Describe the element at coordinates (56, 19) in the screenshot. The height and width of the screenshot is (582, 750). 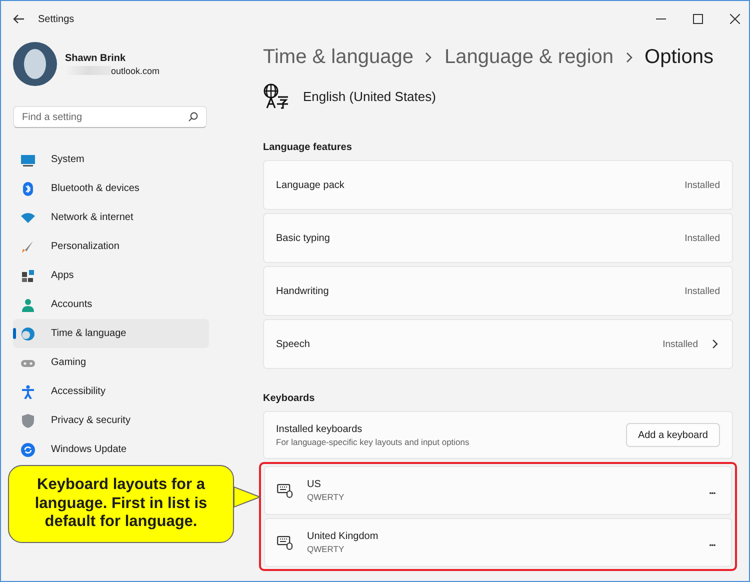
I see `window-title: Settings` at that location.